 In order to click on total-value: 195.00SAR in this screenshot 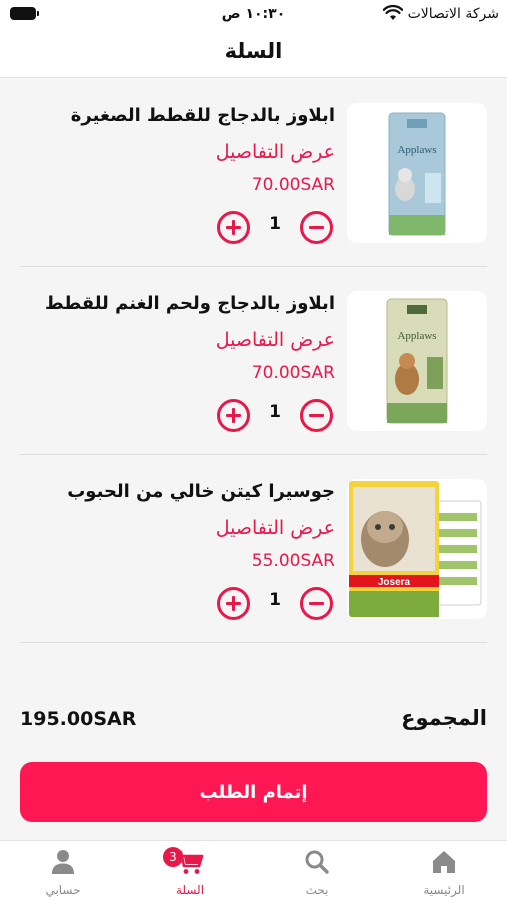, I will do `click(78, 719)`.